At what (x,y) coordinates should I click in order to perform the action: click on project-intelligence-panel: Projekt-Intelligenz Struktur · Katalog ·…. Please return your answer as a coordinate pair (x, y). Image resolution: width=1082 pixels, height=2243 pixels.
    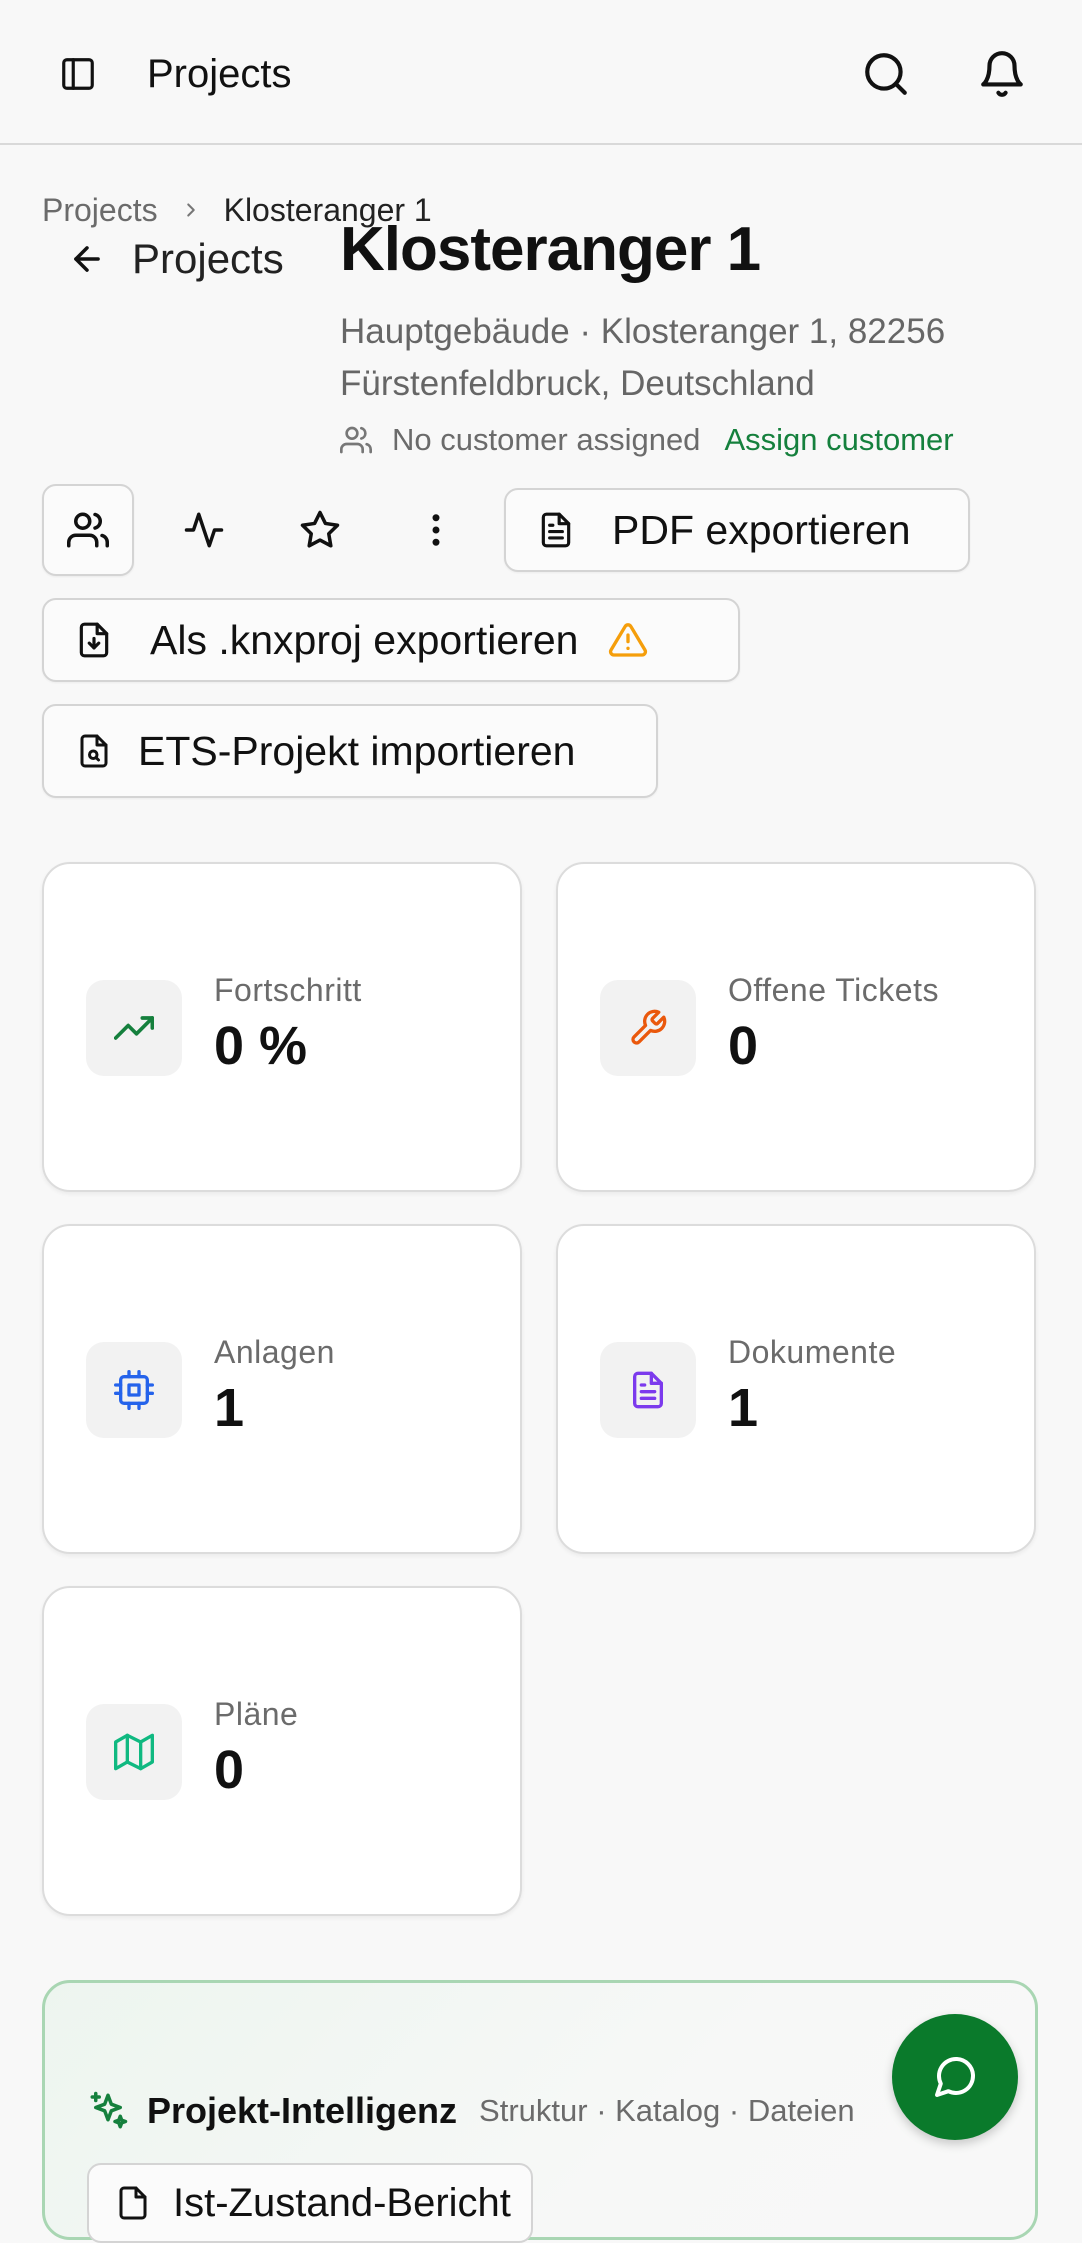
    Looking at the image, I should click on (540, 2111).